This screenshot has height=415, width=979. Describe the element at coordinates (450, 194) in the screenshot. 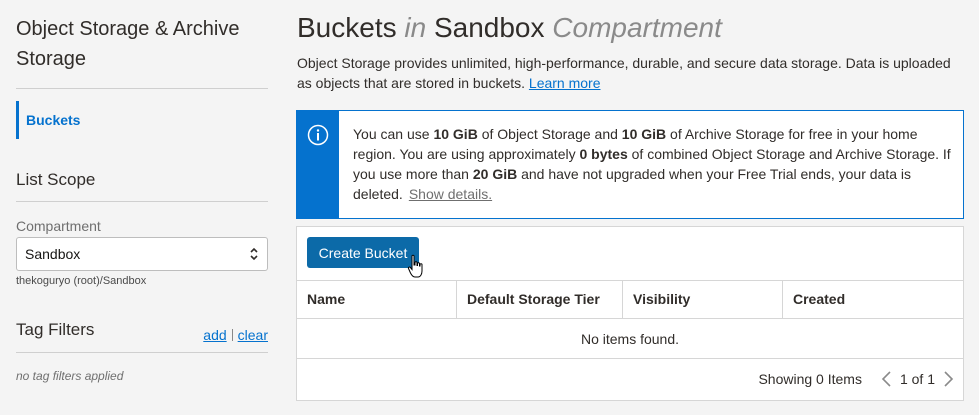

I see `show-details-link: Show details.` at that location.